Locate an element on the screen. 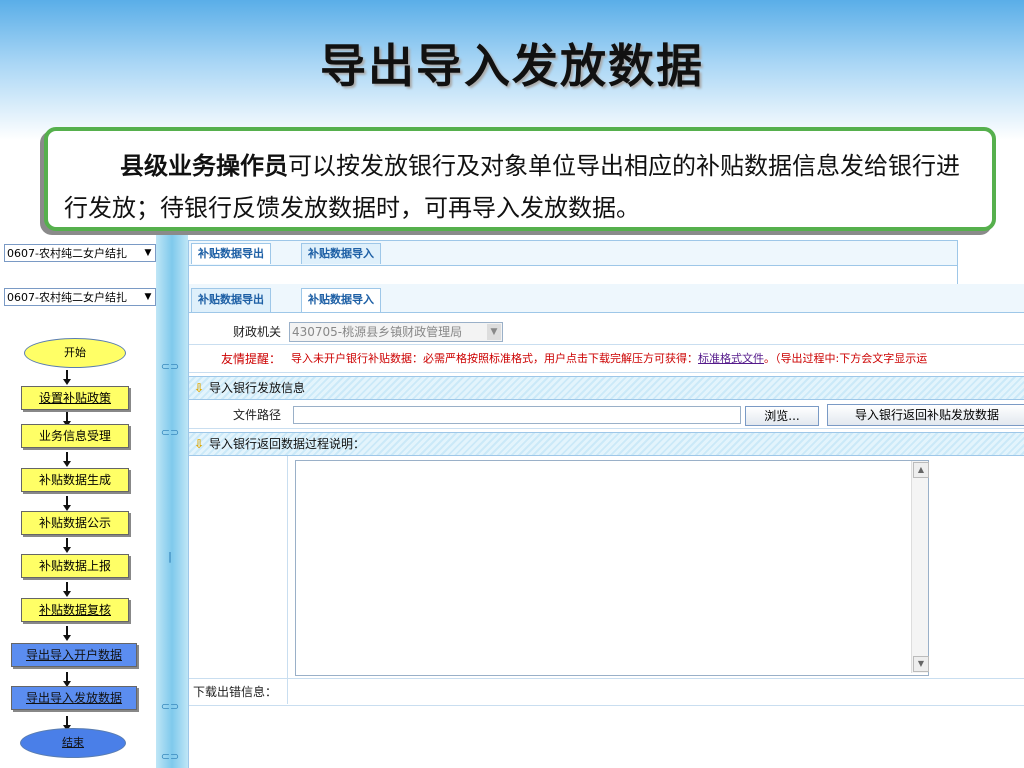 This screenshot has width=1024, height=768. flow-step-account-data: 导出导入开户数据 is located at coordinates (74, 655).